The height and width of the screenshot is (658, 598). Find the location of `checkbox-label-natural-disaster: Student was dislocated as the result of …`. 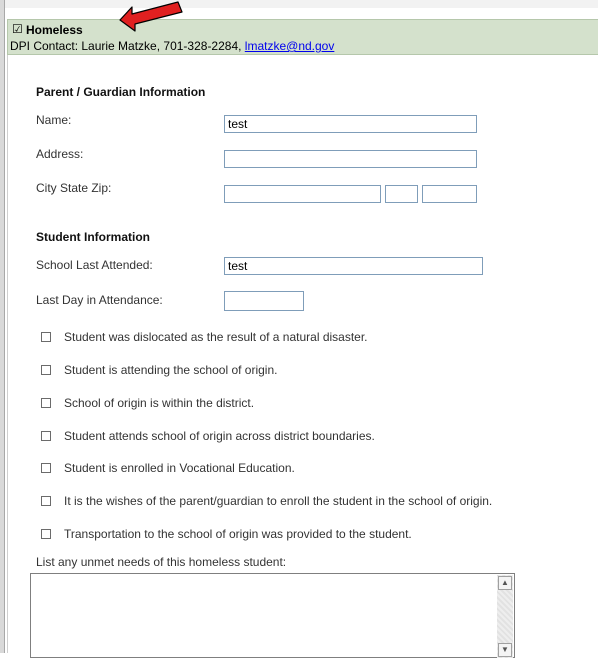

checkbox-label-natural-disaster: Student was dislocated as the result of … is located at coordinates (216, 337).